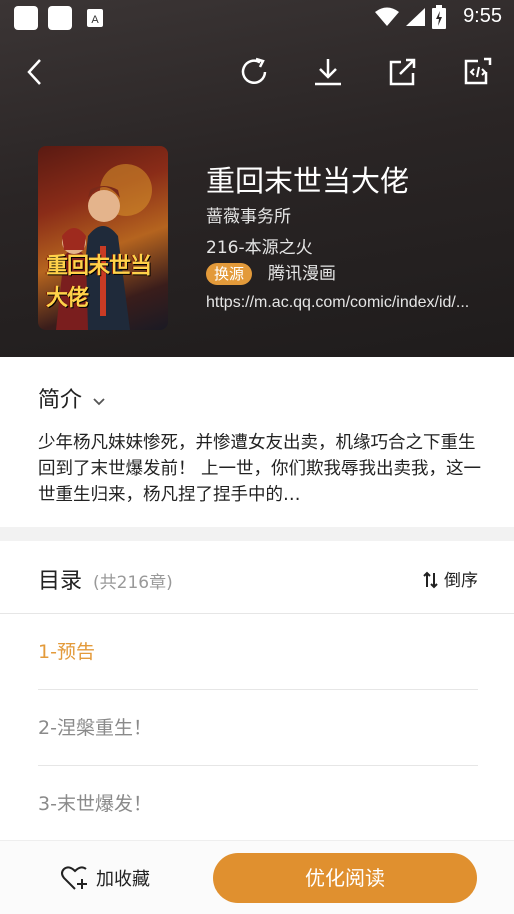  What do you see at coordinates (258, 728) in the screenshot?
I see `chapter-item: 2-涅槃重生！` at bounding box center [258, 728].